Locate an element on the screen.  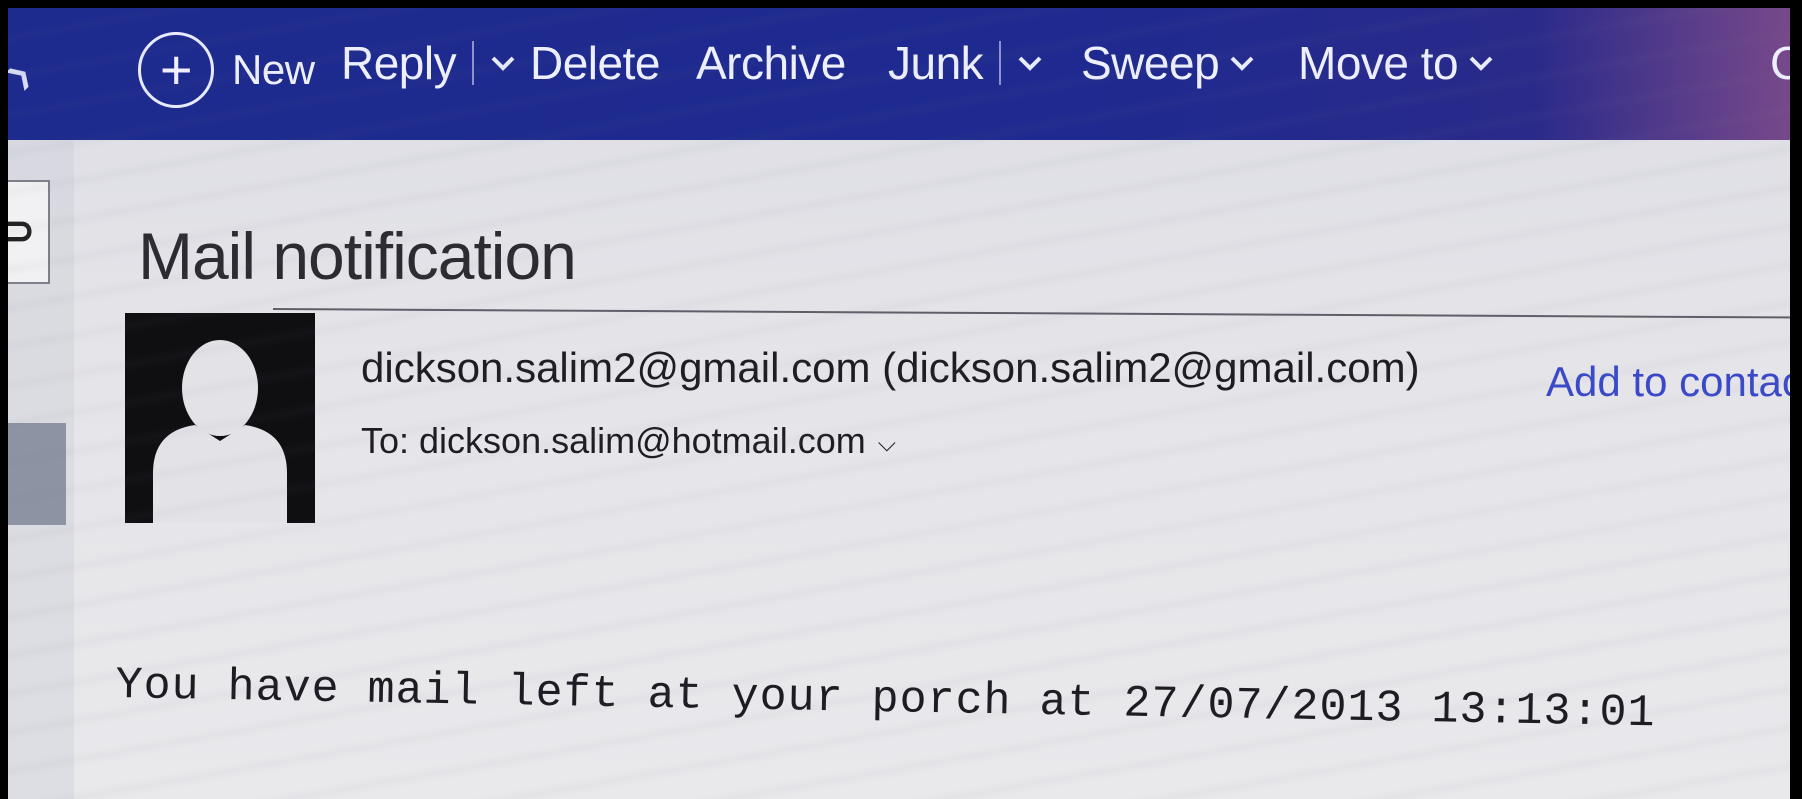
person-silhouette-icon is located at coordinates (220, 418).